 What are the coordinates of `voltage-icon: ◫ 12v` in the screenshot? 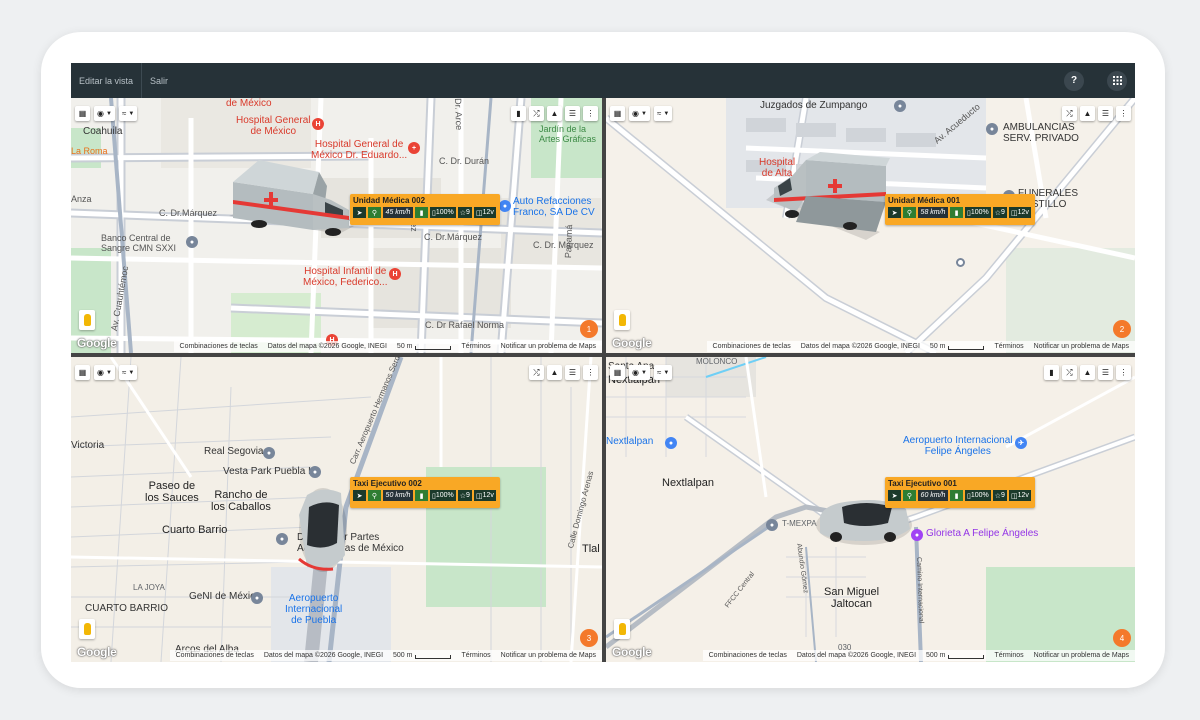 It's located at (1019, 212).